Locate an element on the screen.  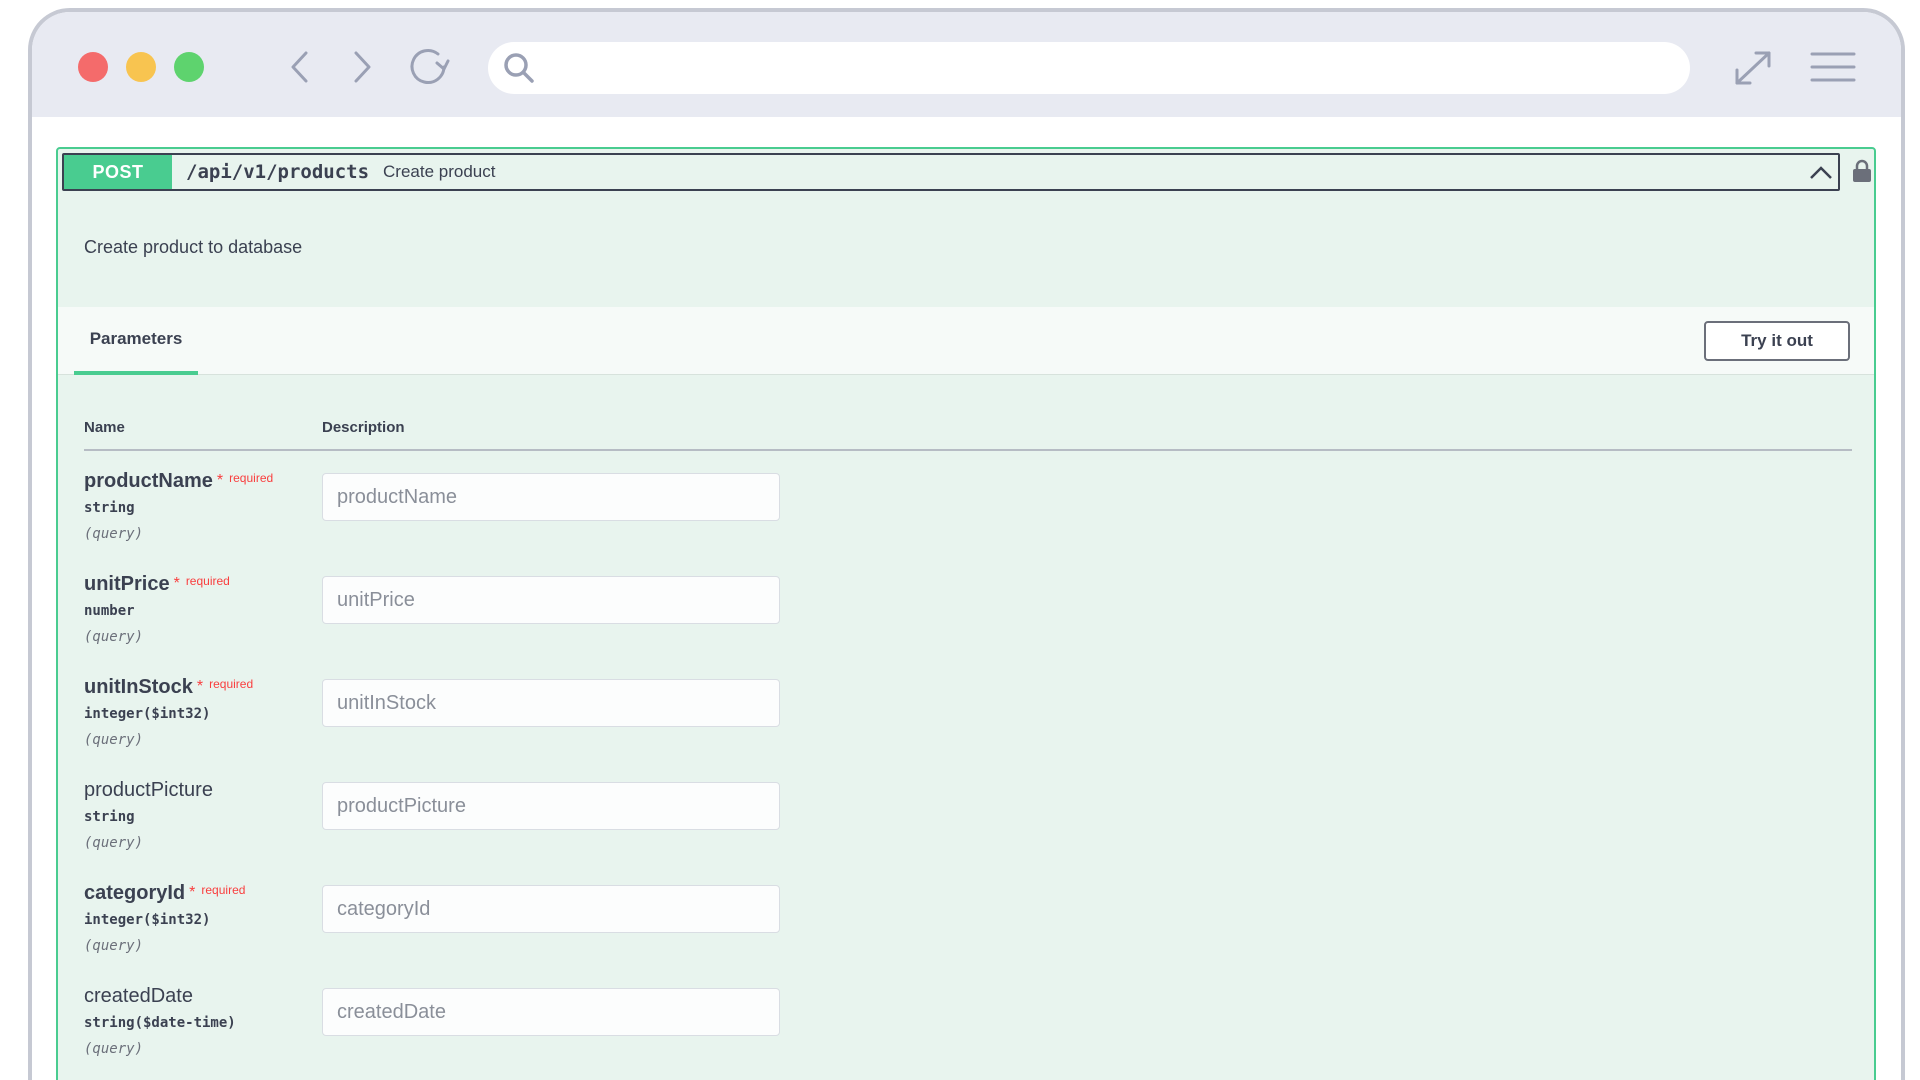
expand-button is located at coordinates (1753, 70).